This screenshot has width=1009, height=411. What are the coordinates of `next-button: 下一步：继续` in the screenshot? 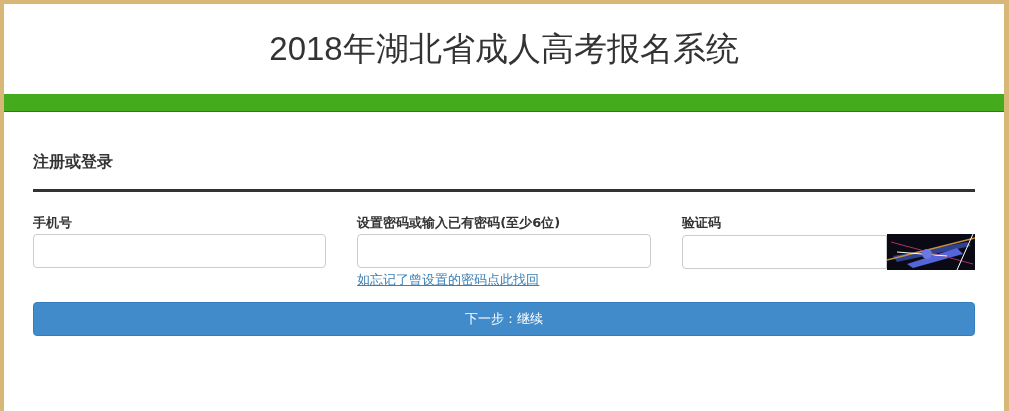 It's located at (504, 319).